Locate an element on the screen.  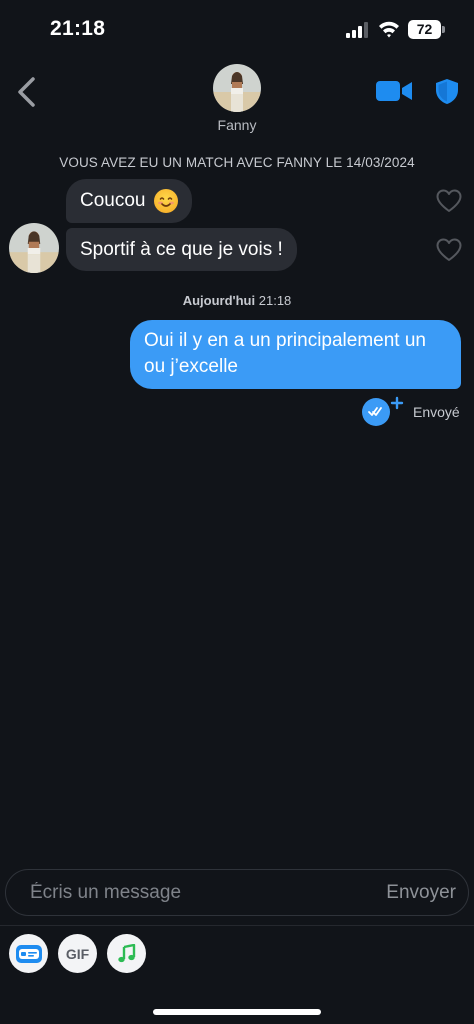
gif-button: GIF is located at coordinates (77, 953).